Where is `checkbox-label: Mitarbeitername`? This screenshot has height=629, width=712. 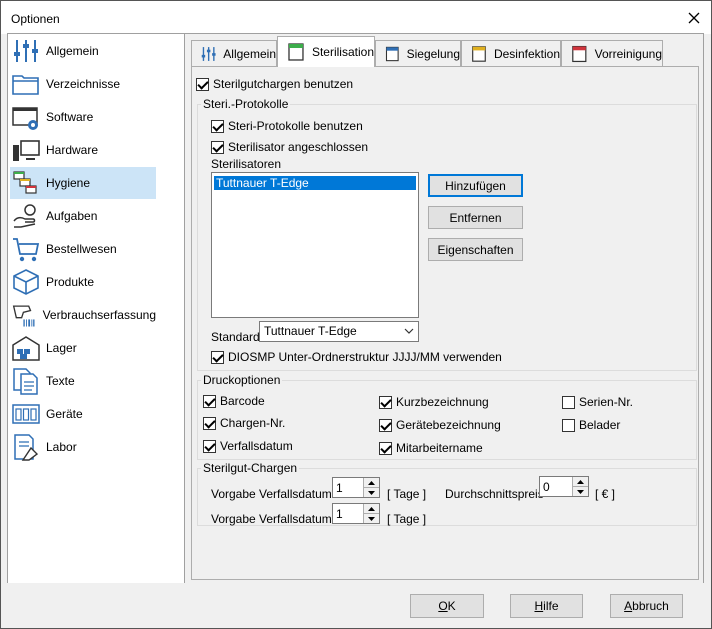
checkbox-label: Mitarbeitername is located at coordinates (439, 448).